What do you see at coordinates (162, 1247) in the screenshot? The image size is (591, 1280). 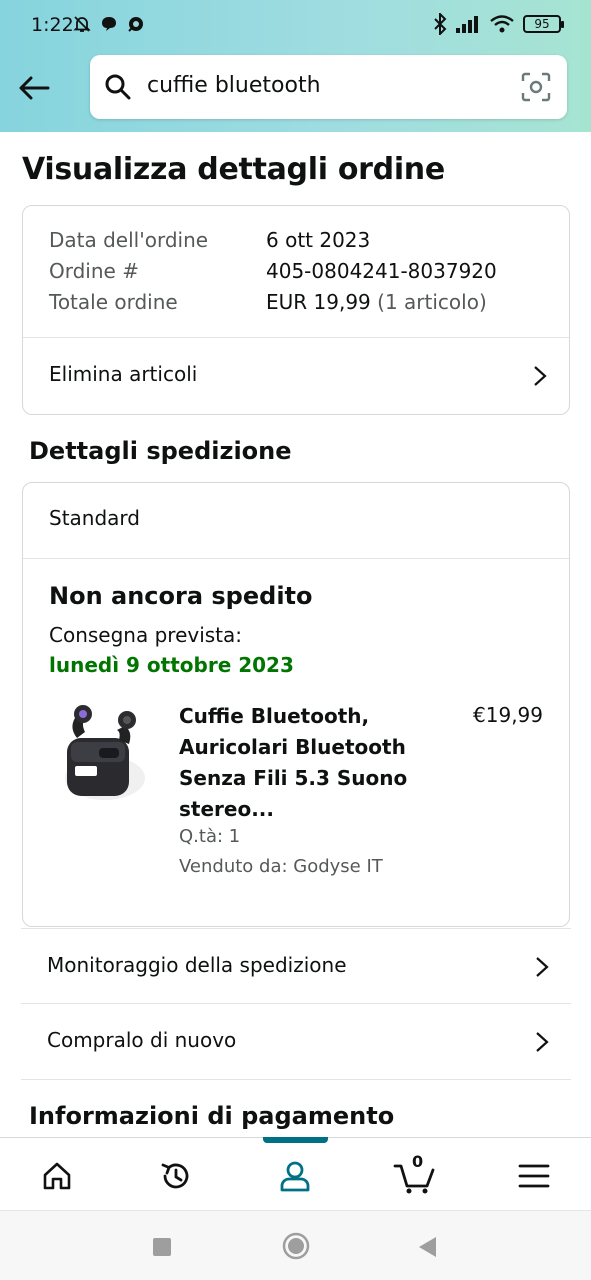 I see `recents-square-icon` at bounding box center [162, 1247].